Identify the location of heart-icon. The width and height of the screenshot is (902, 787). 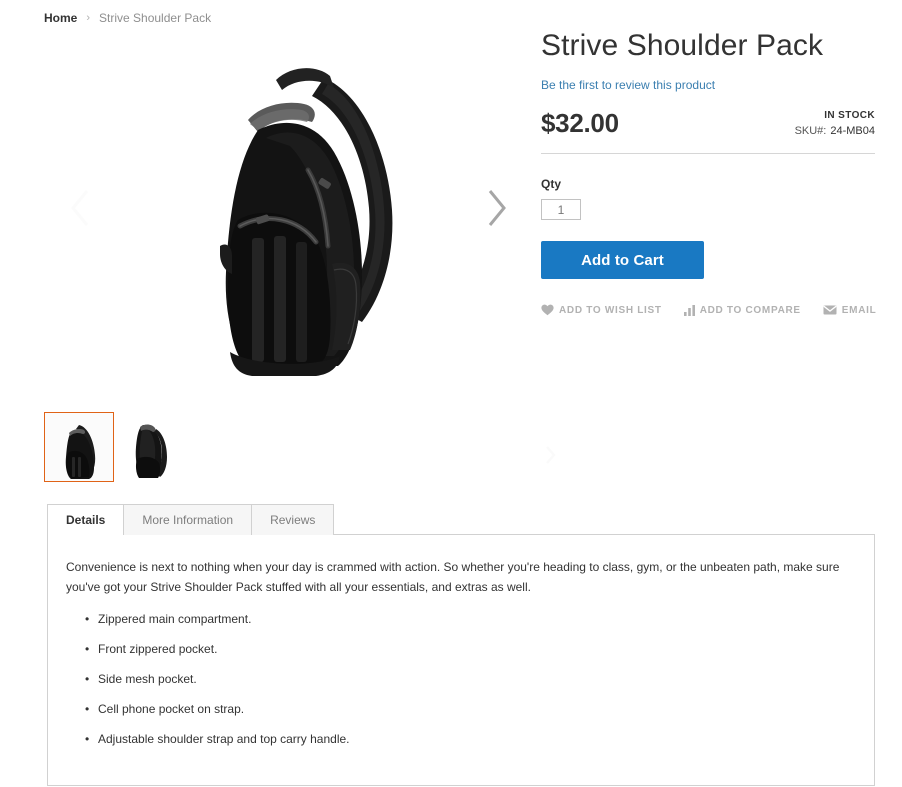
(547, 310).